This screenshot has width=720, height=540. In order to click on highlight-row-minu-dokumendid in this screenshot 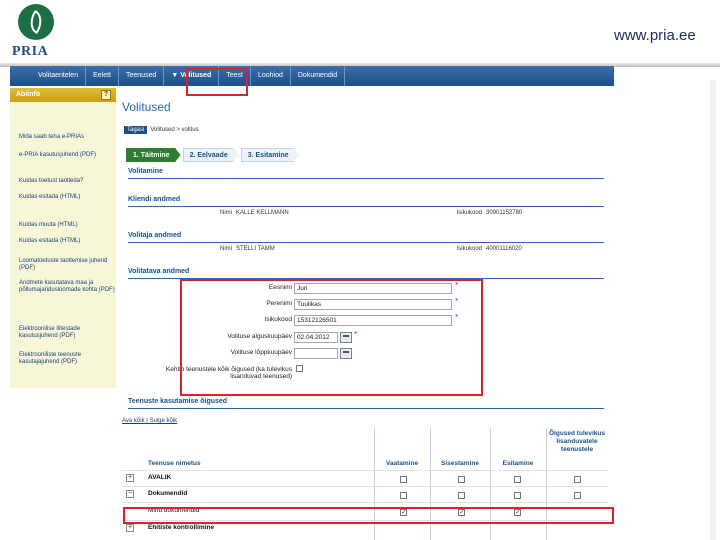, I will do `click(368, 515)`.